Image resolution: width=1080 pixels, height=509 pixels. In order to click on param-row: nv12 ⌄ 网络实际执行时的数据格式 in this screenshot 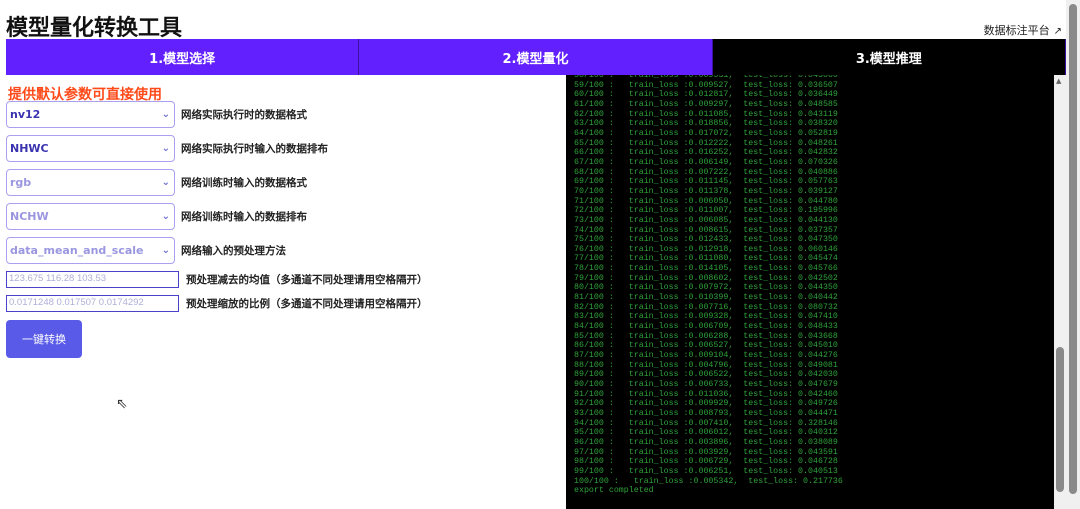, I will do `click(156, 114)`.